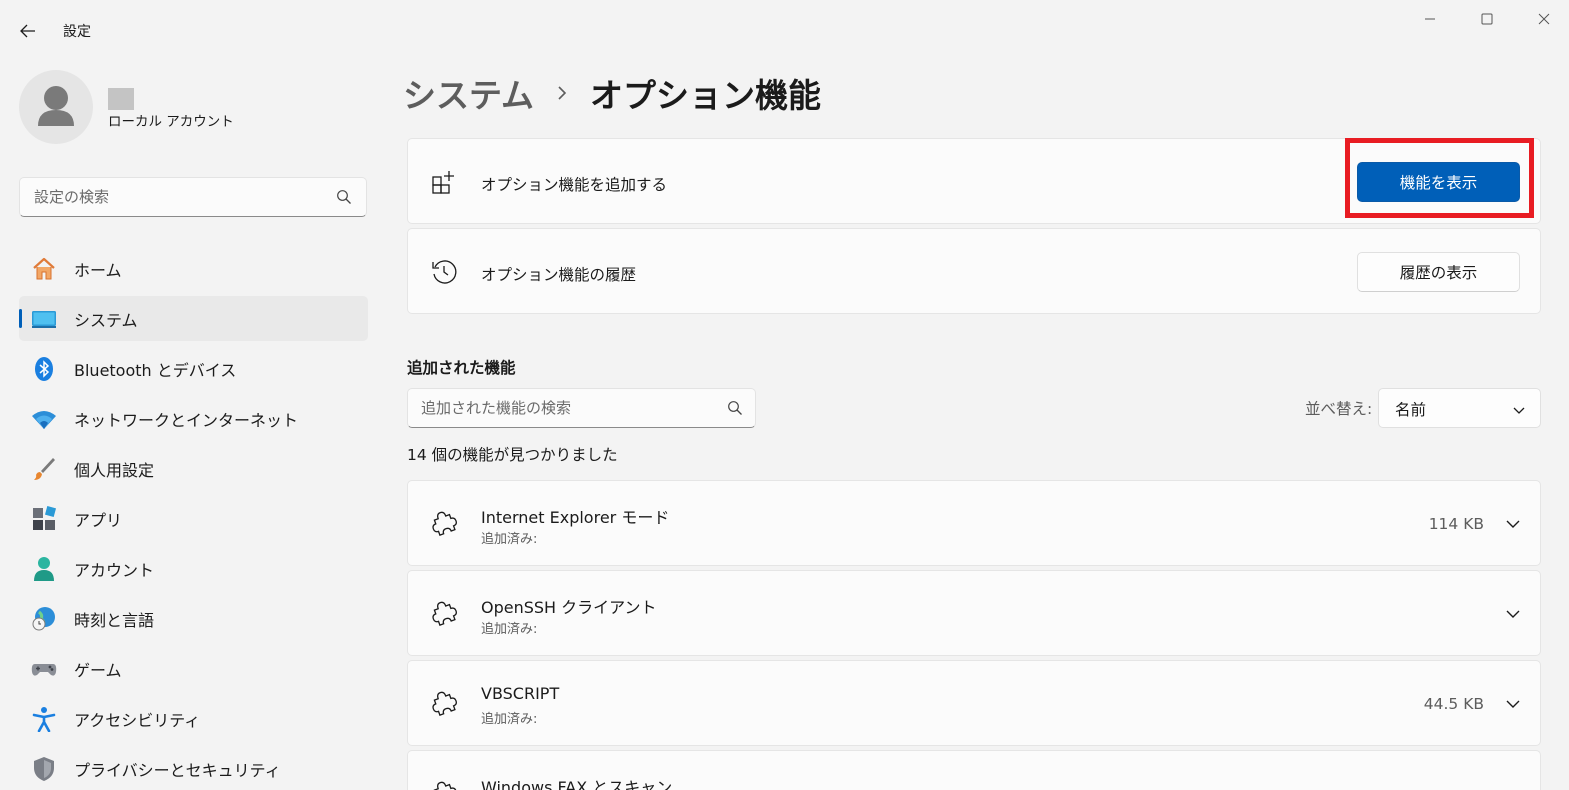 Image resolution: width=1569 pixels, height=790 pixels. Describe the element at coordinates (566, 408) in the screenshot. I see `added-features-search-input` at that location.